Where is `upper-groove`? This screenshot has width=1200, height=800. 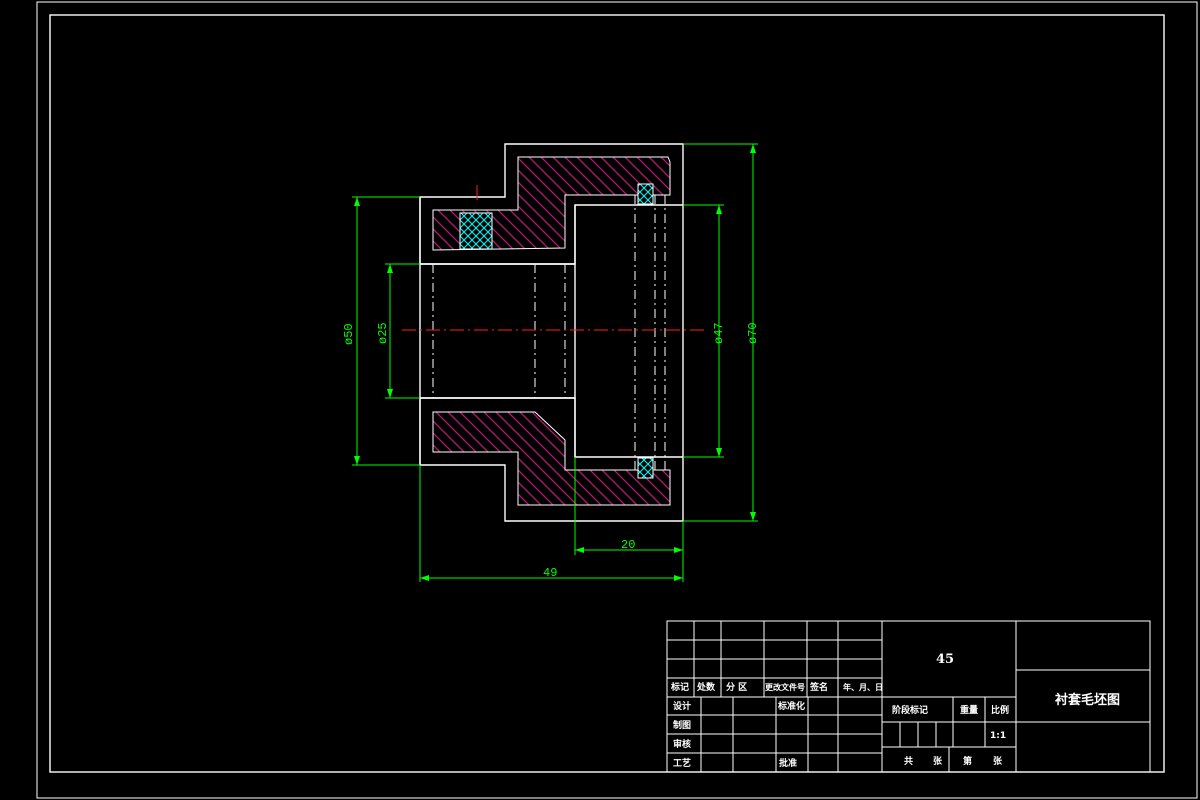 upper-groove is located at coordinates (476, 231).